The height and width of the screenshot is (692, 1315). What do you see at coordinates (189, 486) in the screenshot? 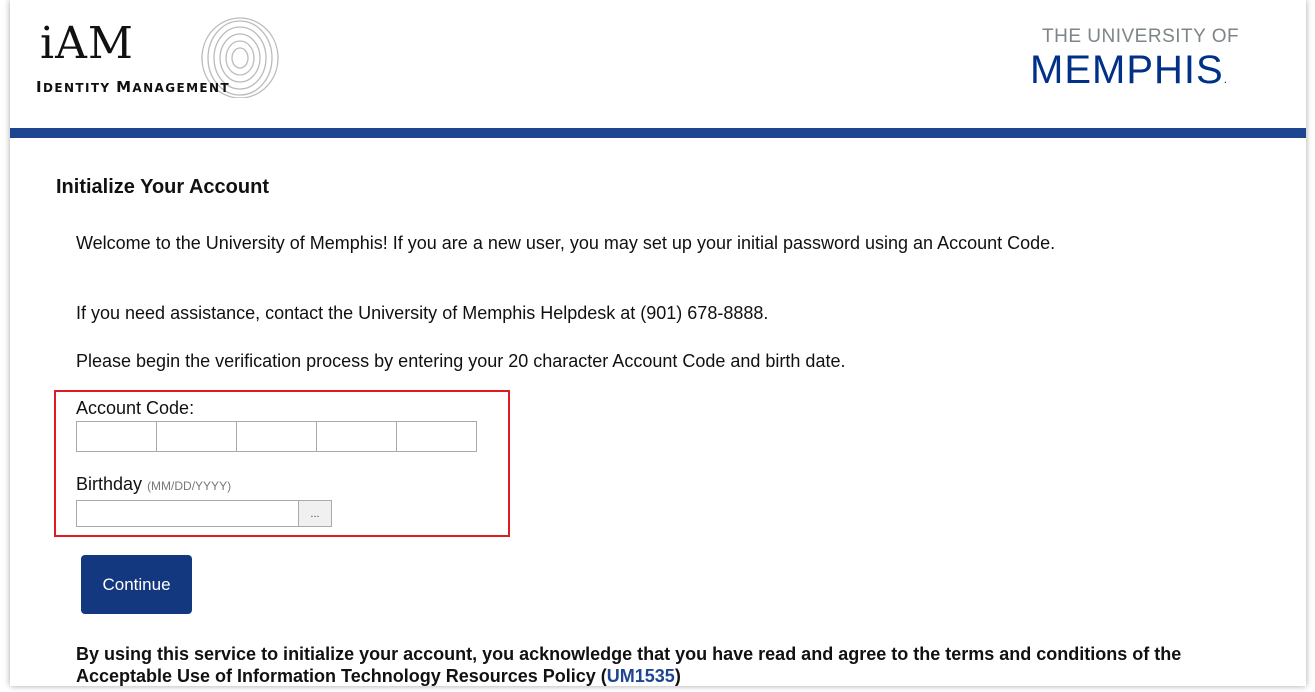
I see `birthday-format-hint: (MM/DD/YYYY)` at bounding box center [189, 486].